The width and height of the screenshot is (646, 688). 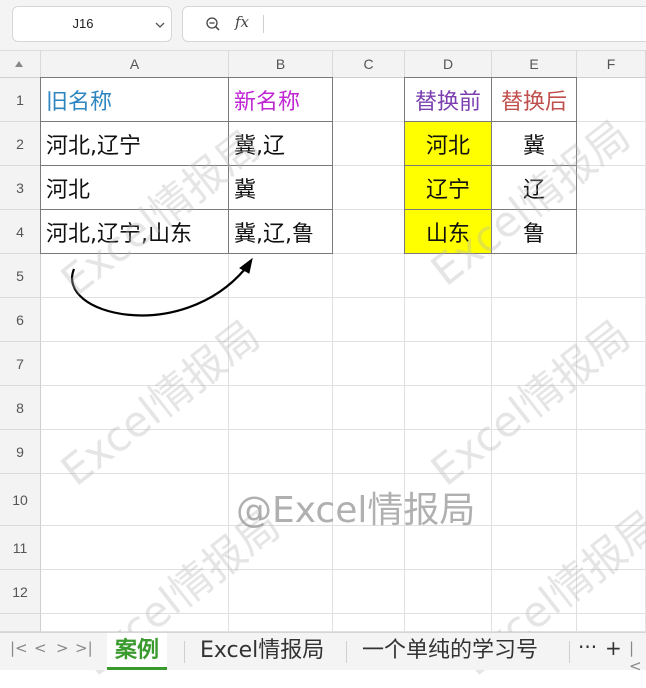 I want to click on column-header-c: C, so click(x=369, y=64).